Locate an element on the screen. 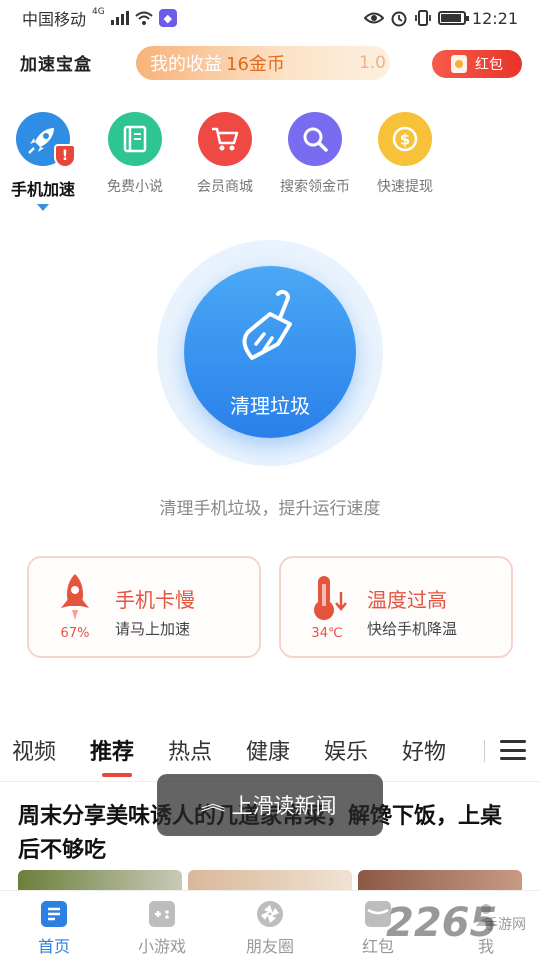  tab-hot: 热点 is located at coordinates (190, 750).